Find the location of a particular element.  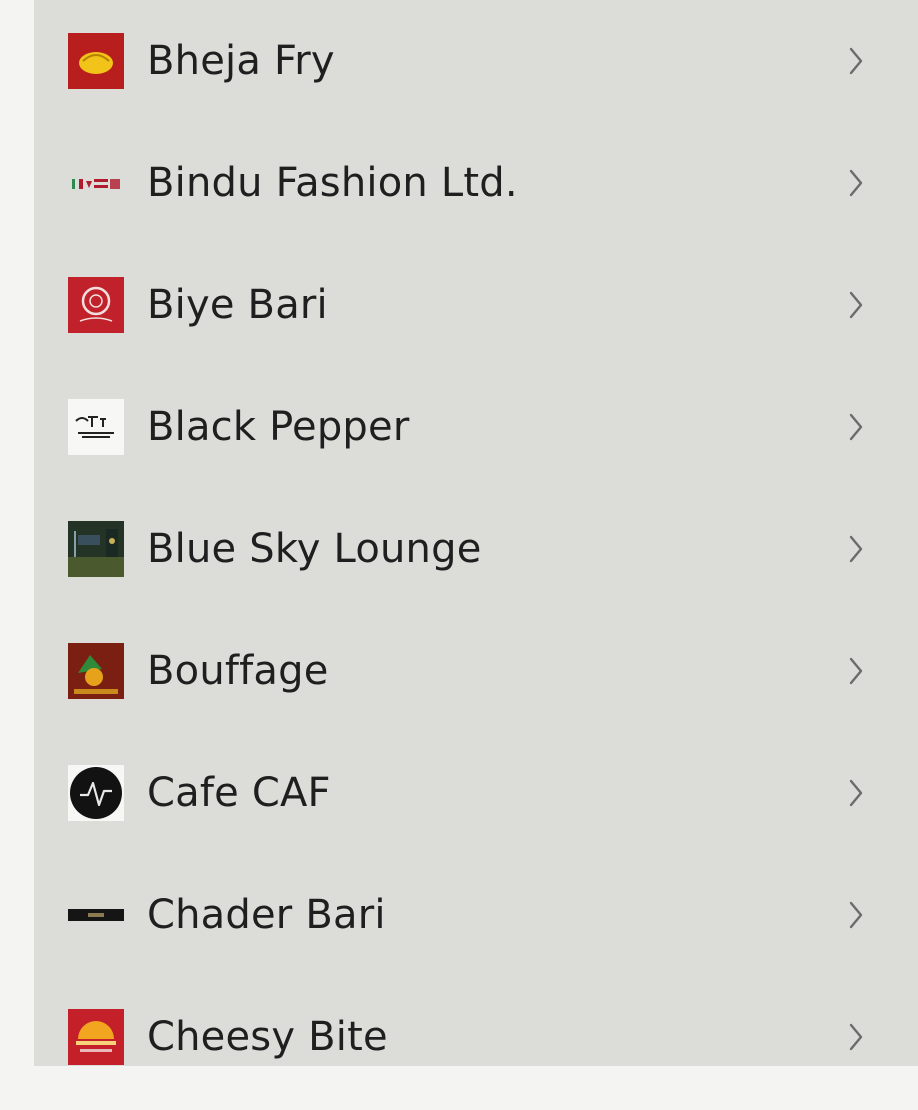

list-item-cafe-caf: Cafe CAF is located at coordinates (476, 793).